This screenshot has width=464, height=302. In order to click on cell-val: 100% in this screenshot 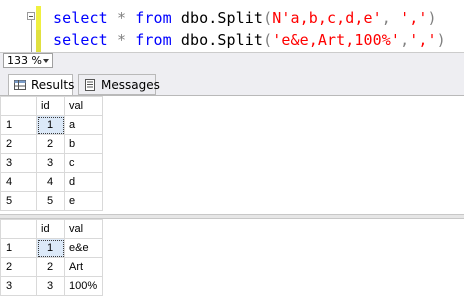, I will do `click(83, 286)`.